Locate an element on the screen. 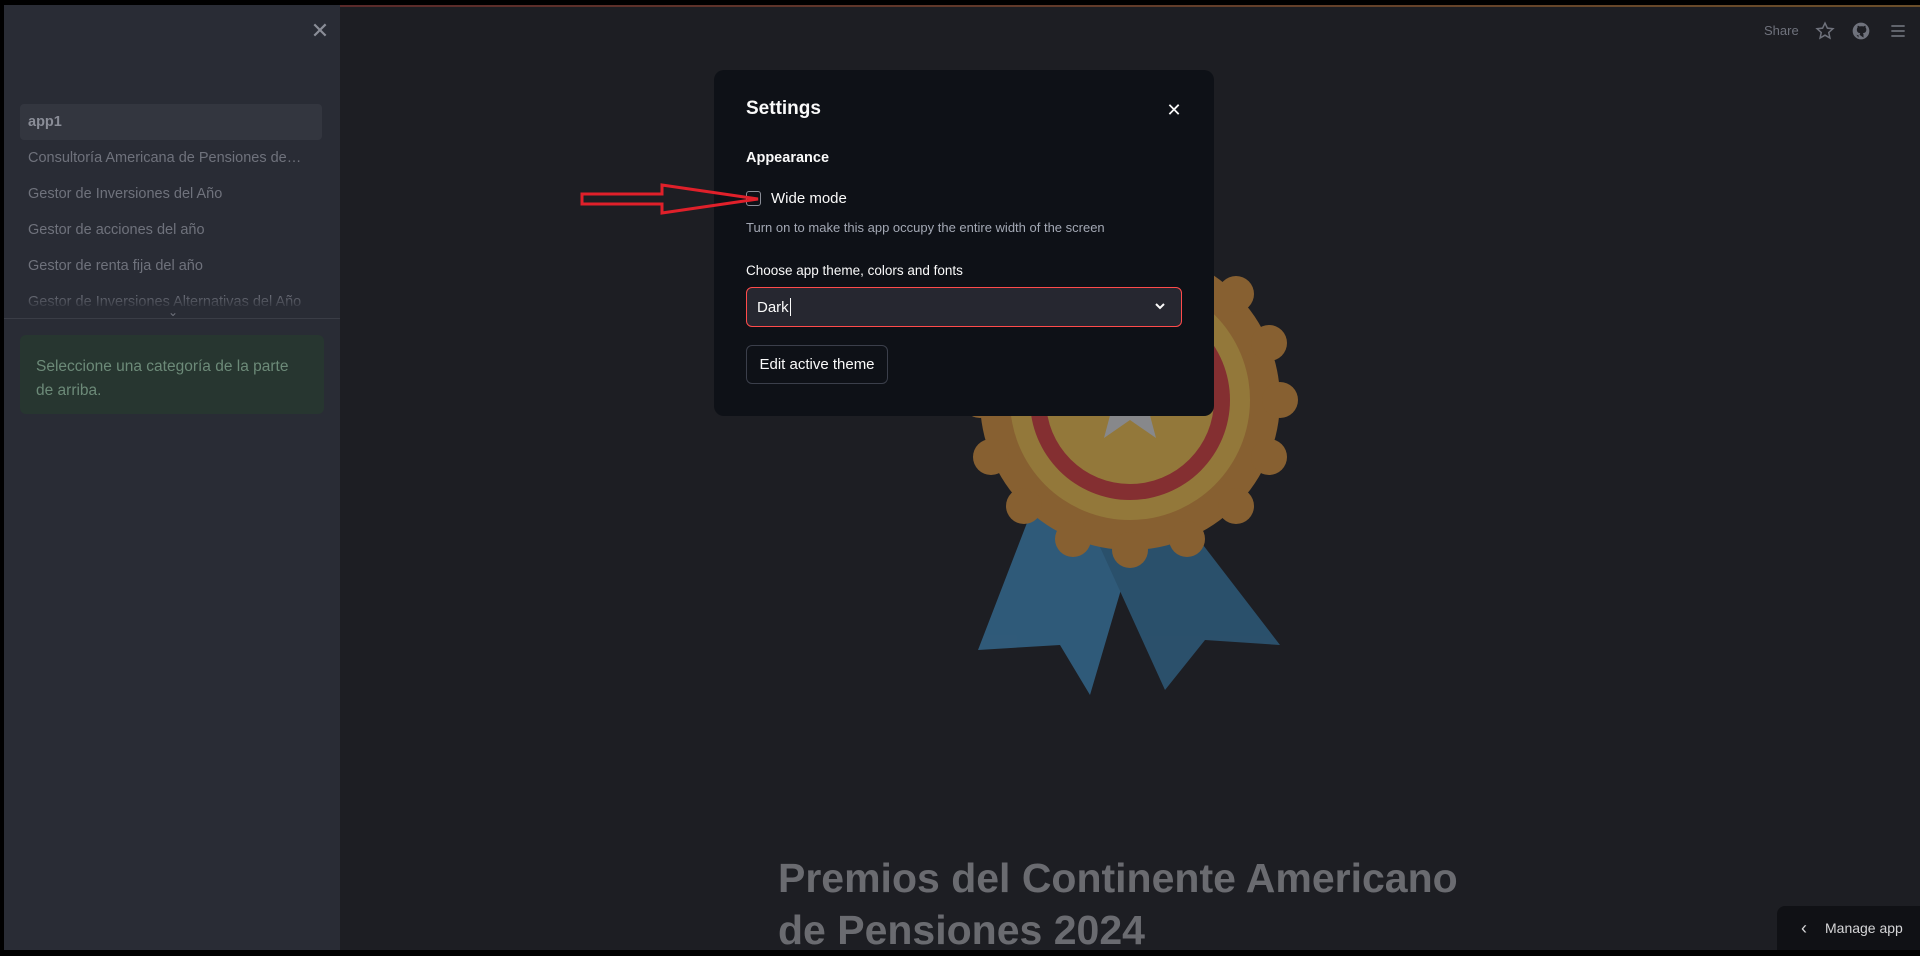  divider is located at coordinates (172, 318).